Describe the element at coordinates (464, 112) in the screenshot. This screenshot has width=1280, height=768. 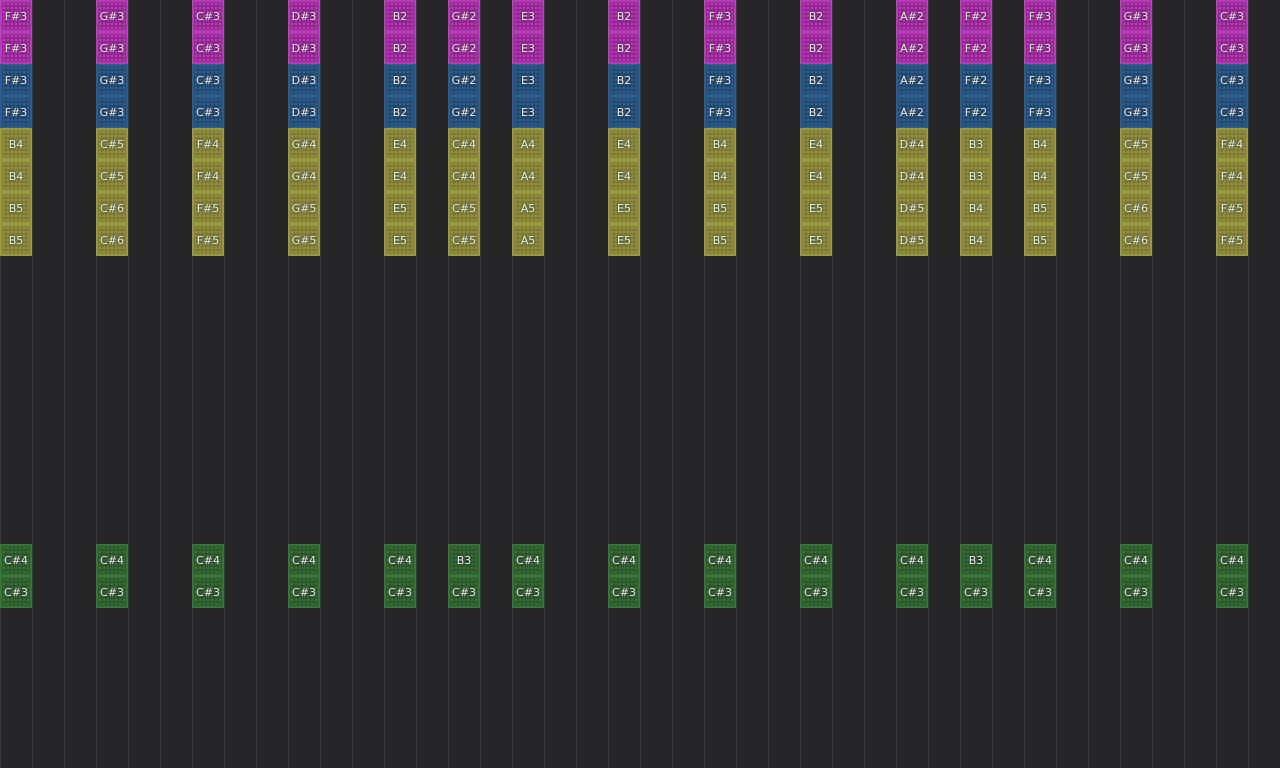
I see `blue-note-cell: G#2` at that location.